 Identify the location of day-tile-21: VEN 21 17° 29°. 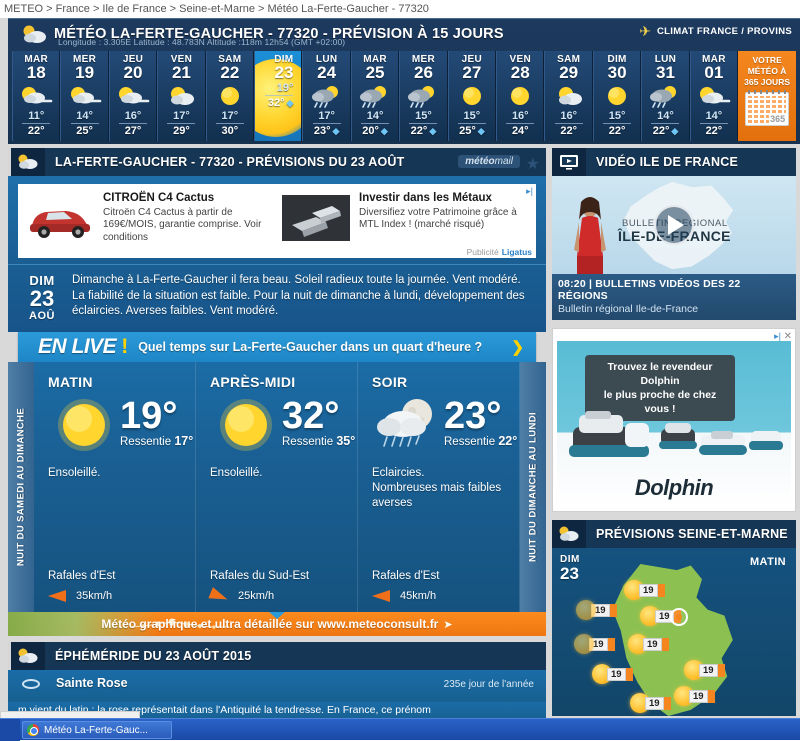
(181, 96).